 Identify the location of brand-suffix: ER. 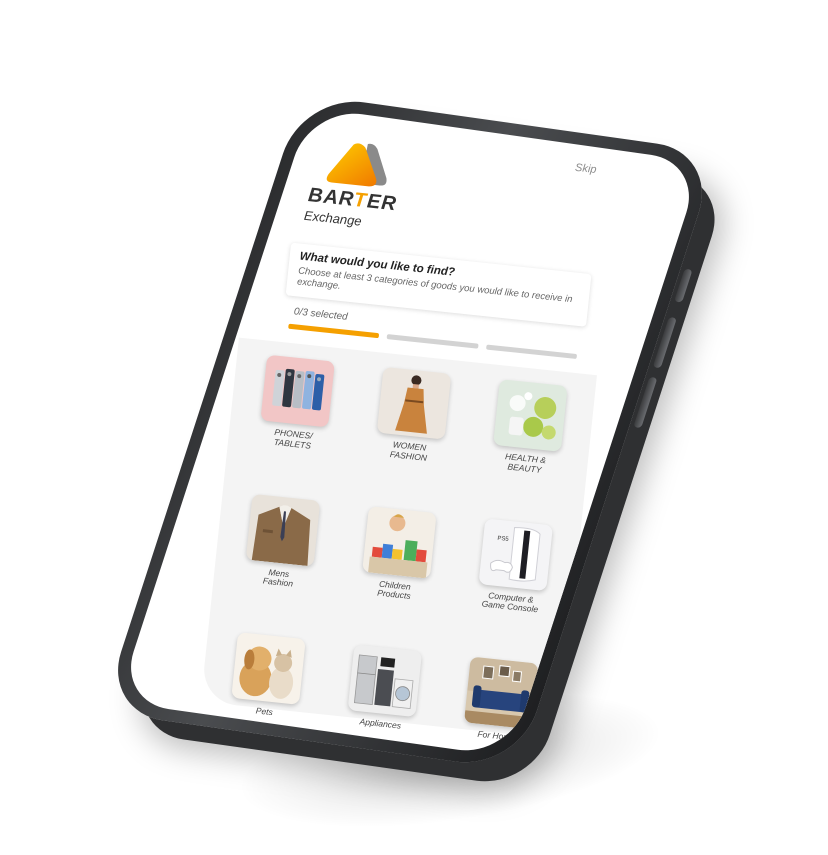
(381, 203).